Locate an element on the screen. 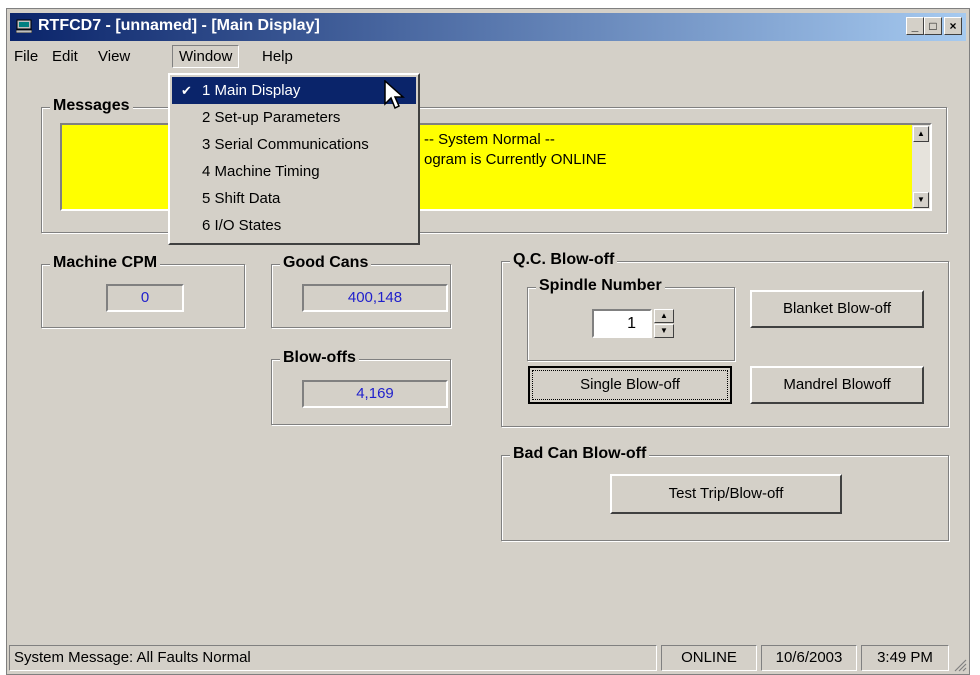 The height and width of the screenshot is (675, 980). computer-icon is located at coordinates (24, 26).